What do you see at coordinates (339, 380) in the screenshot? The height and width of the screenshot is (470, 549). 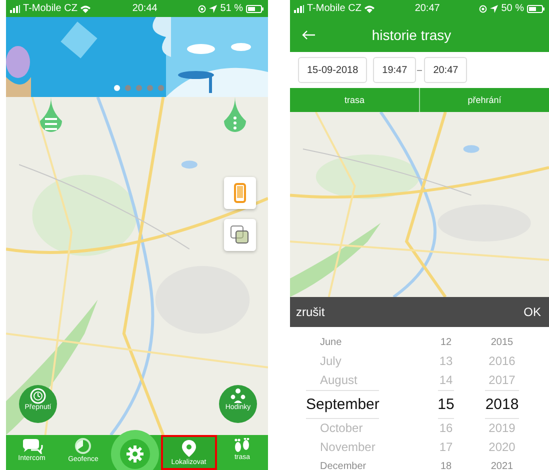 I see `picker-option: August` at bounding box center [339, 380].